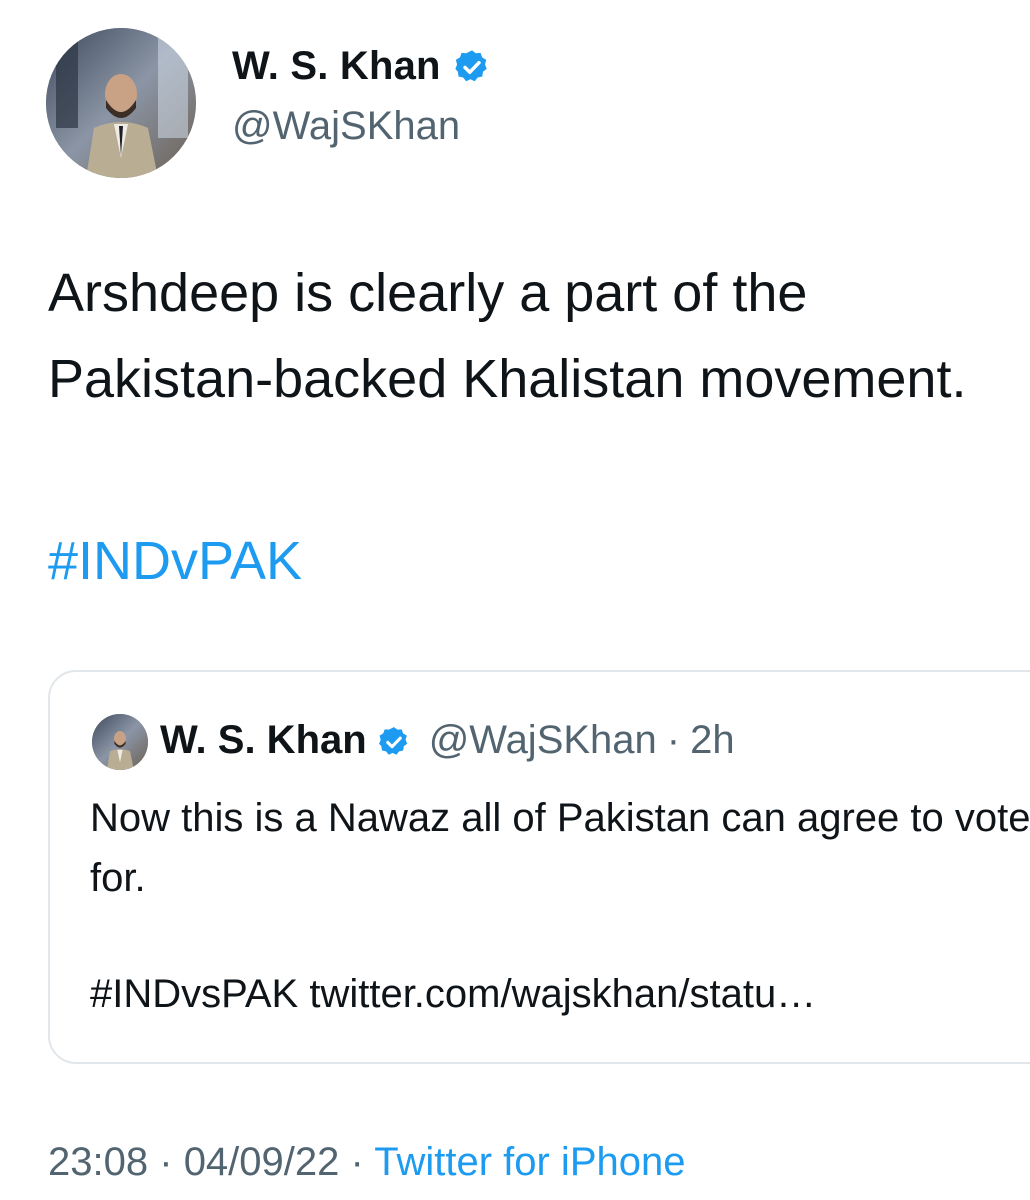 This screenshot has width=1030, height=1200. I want to click on quoted-tweet-header: W. S. Khan @WajSKhan · 2h, so click(447, 740).